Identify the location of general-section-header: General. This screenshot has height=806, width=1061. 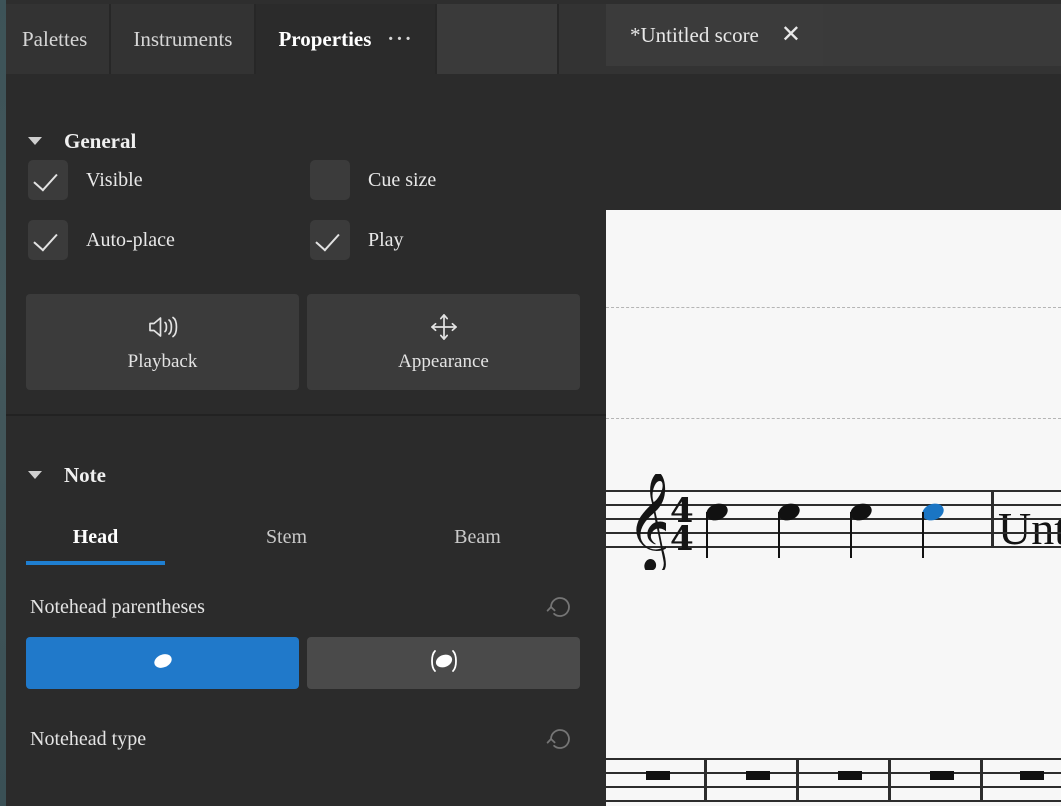
(303, 117).